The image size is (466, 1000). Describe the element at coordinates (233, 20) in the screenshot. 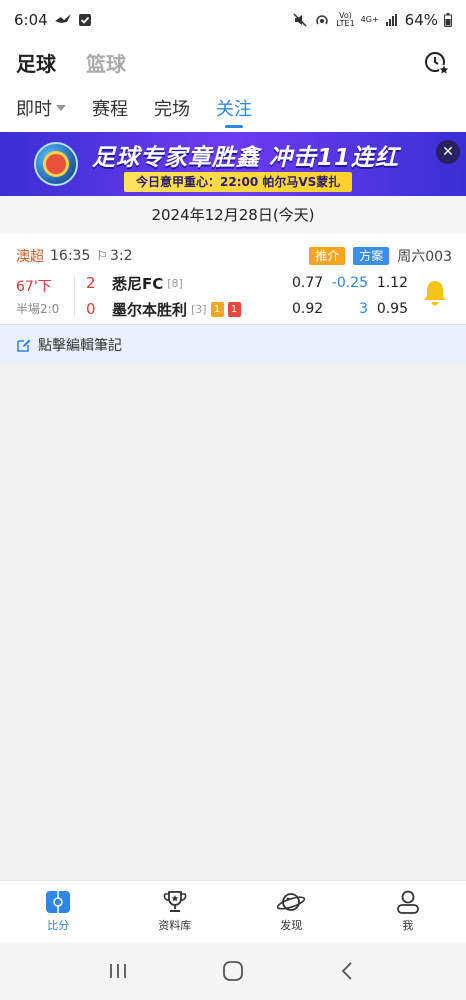

I see `status-bar: 6:04 Vo) LTE1 4G+ 64%` at that location.